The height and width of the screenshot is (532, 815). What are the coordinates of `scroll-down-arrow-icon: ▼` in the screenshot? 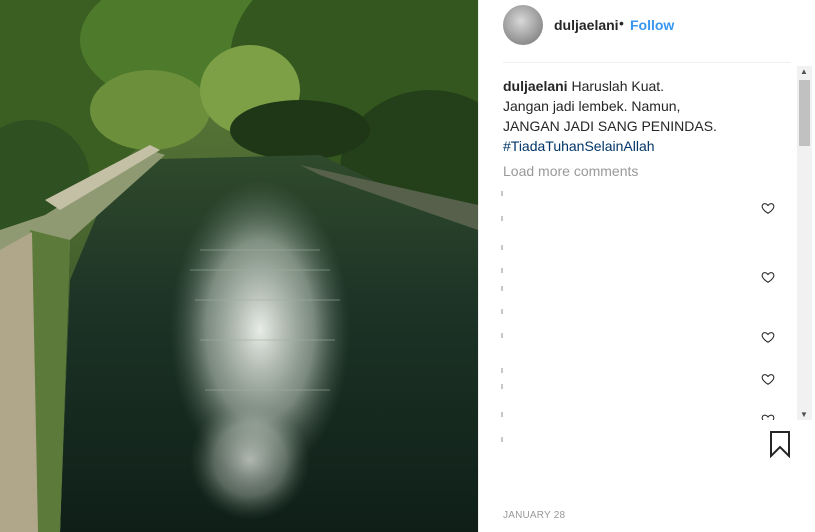 It's located at (804, 414).